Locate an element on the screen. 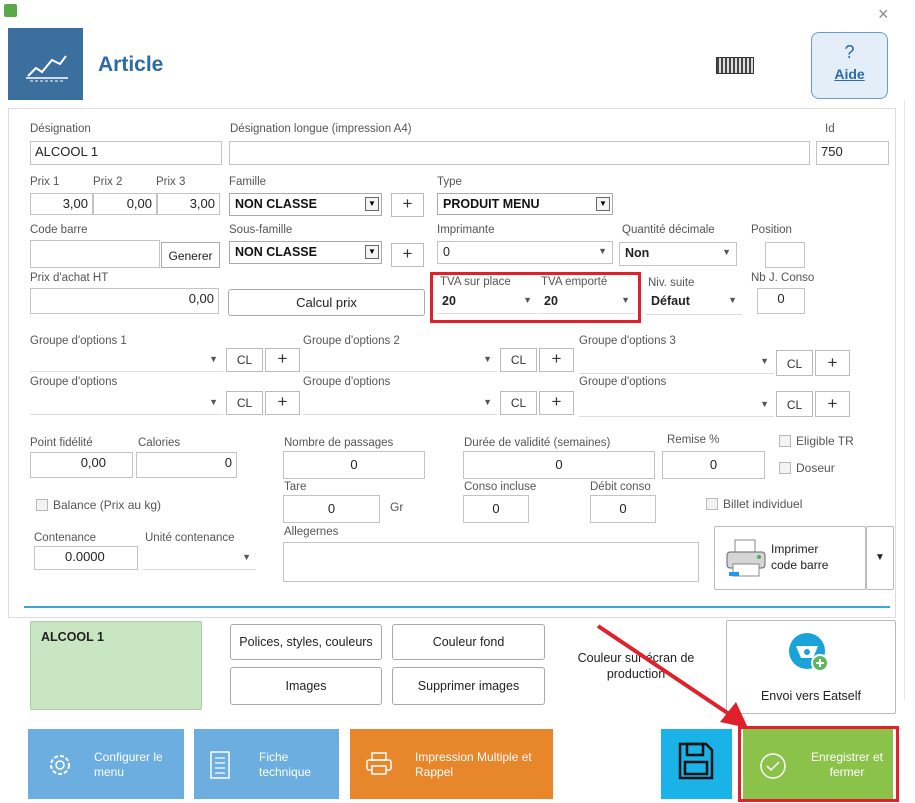  quantite-decimale-select: Non ▼ is located at coordinates (678, 254).